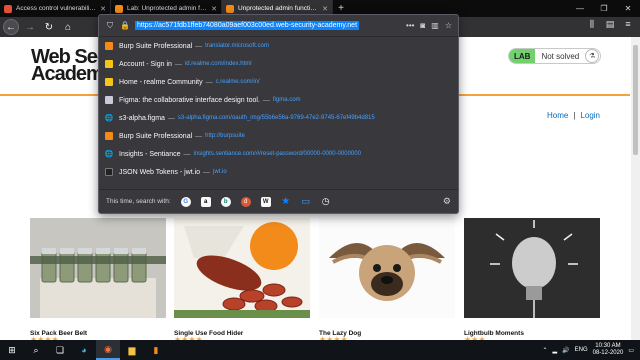 This screenshot has width=640, height=360. What do you see at coordinates (265, 201) in the screenshot?
I see `wikipedia-icon: W` at bounding box center [265, 201].